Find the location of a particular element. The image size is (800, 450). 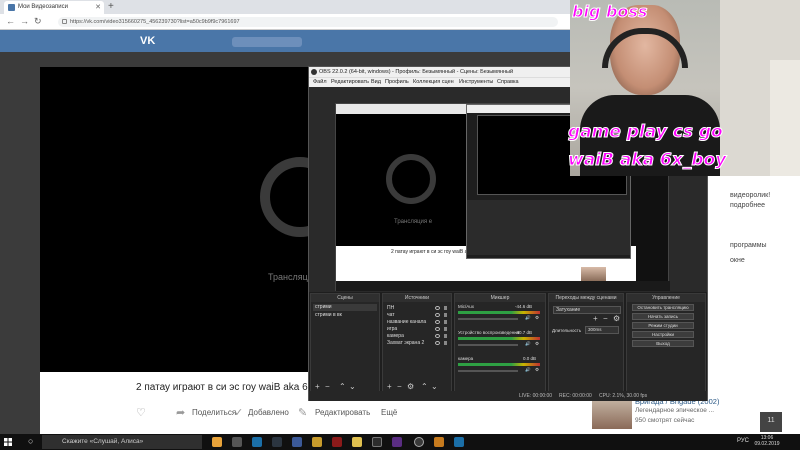

menu-edit: Редактировать is located at coordinates (350, 82).